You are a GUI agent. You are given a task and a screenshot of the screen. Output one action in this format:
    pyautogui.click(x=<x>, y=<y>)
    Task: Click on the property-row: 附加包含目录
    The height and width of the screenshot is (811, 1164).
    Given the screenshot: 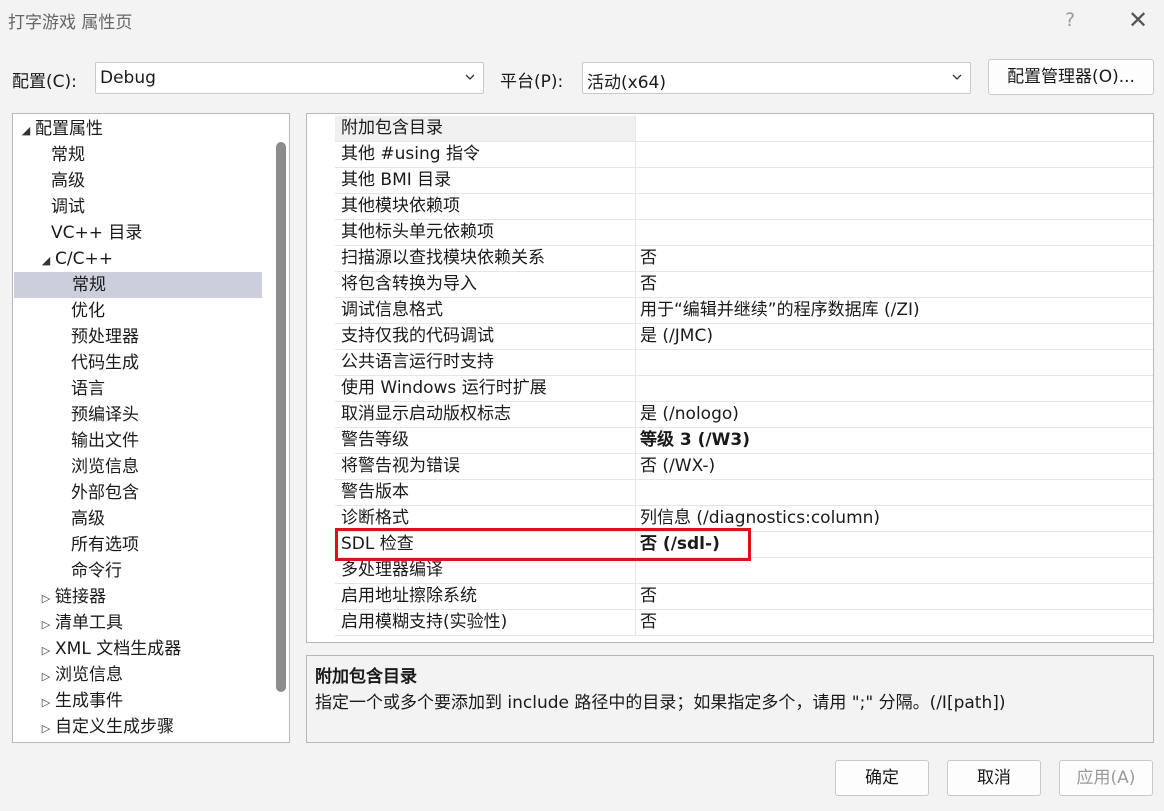 What is the action you would take?
    pyautogui.click(x=744, y=129)
    